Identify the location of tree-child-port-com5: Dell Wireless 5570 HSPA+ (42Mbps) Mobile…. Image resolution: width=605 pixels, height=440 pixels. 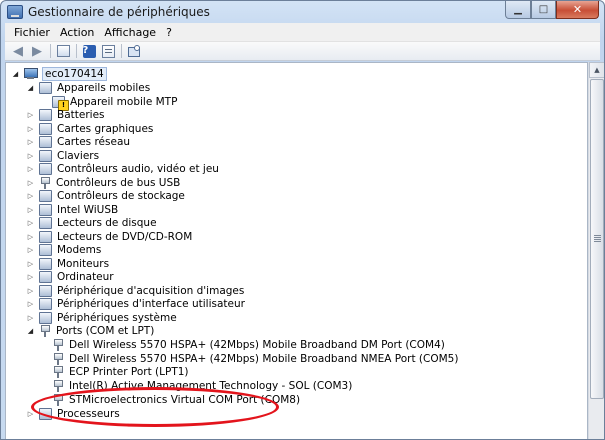
(255, 358).